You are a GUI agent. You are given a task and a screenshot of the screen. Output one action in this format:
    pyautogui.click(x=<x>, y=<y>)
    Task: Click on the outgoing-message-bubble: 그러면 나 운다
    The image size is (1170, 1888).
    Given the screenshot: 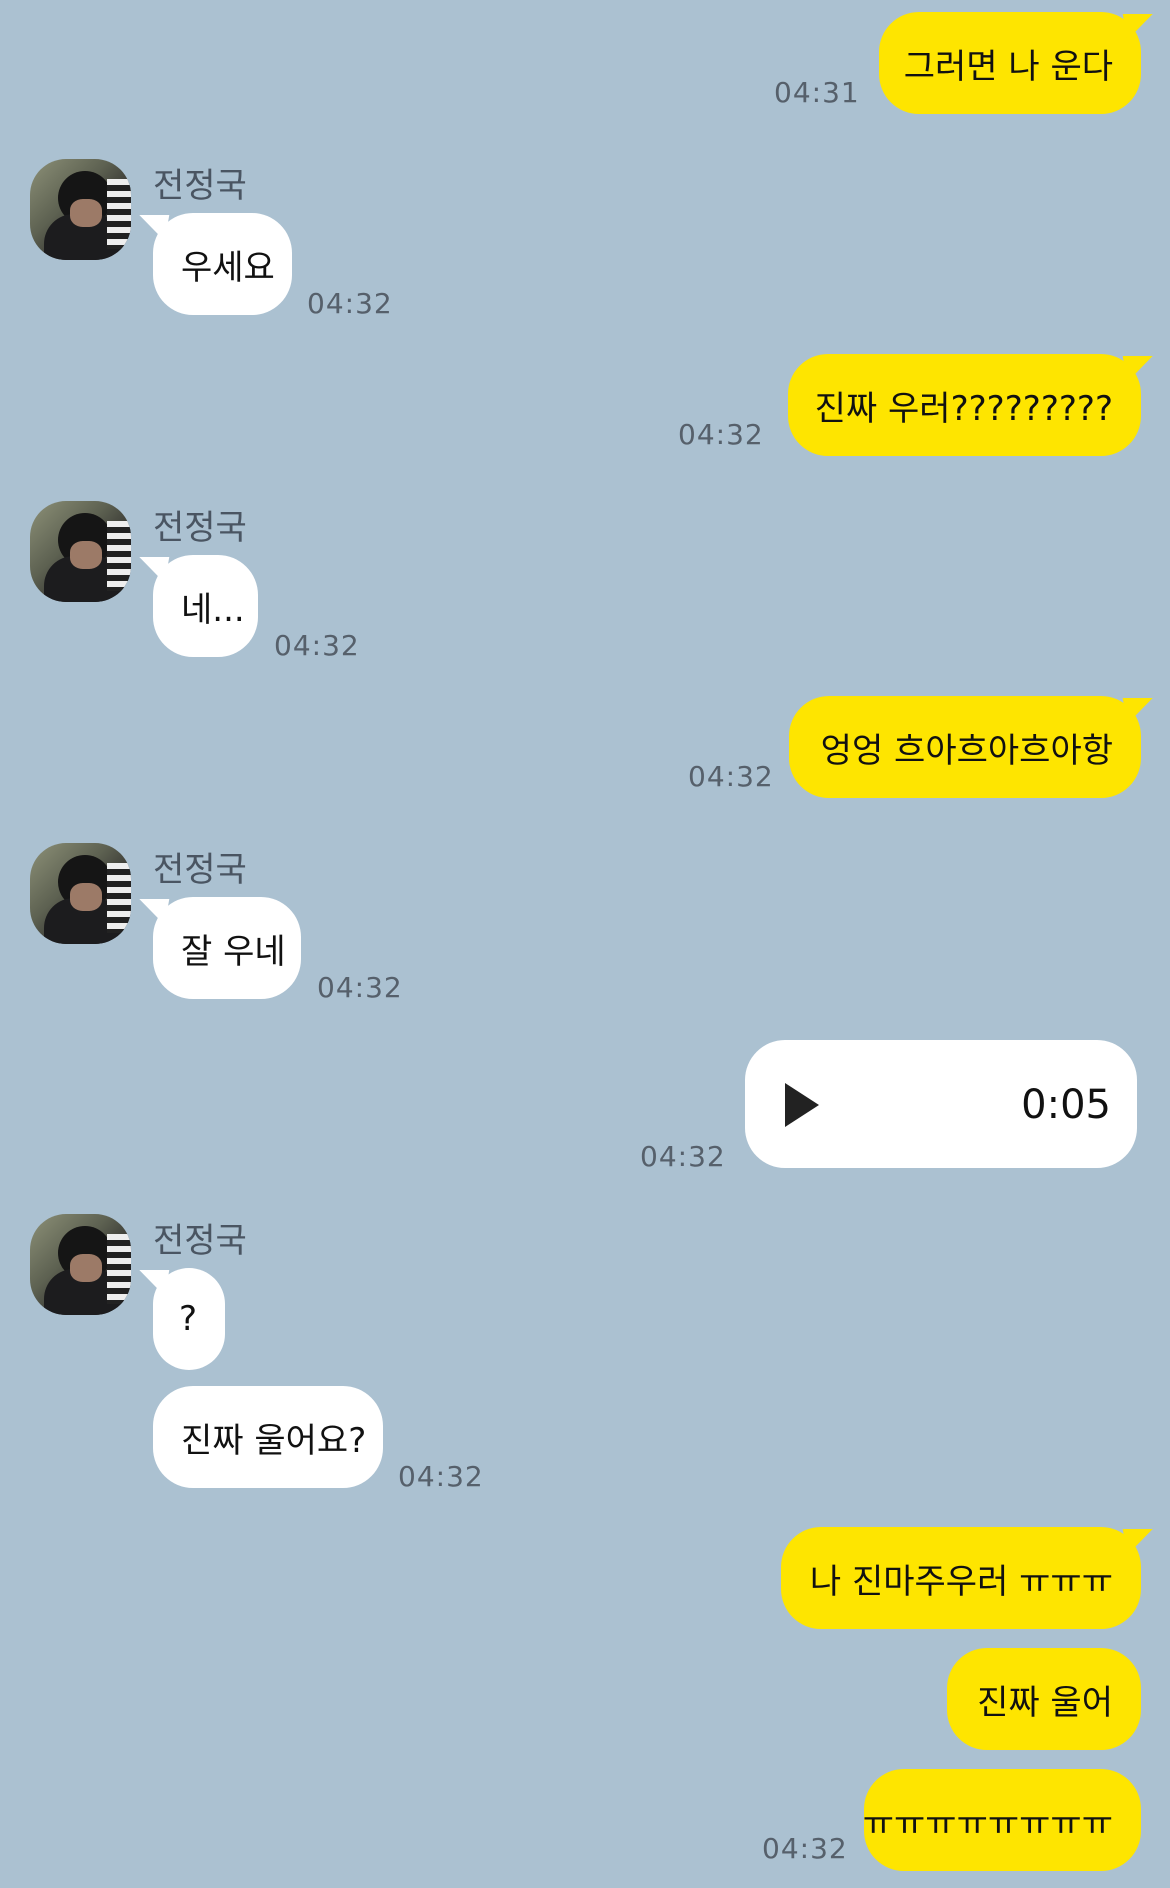 What is the action you would take?
    pyautogui.click(x=1018, y=63)
    